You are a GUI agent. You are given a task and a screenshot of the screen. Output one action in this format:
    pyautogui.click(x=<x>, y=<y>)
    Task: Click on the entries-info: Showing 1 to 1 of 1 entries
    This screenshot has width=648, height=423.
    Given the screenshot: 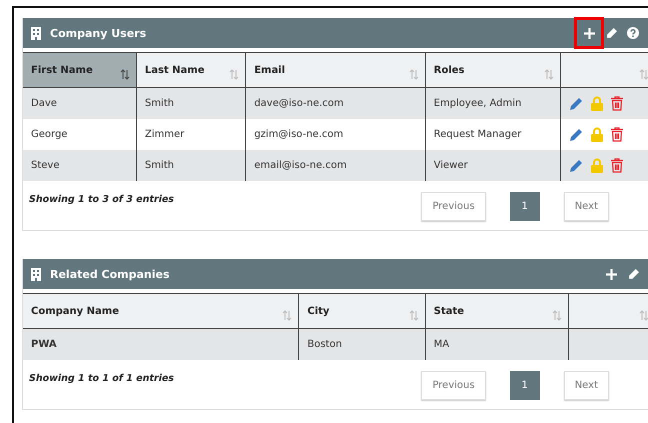 What is the action you would take?
    pyautogui.click(x=102, y=378)
    